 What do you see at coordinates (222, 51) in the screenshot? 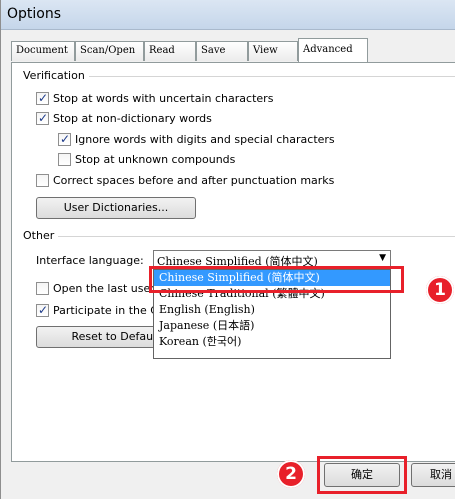
I see `tab-save: Save` at bounding box center [222, 51].